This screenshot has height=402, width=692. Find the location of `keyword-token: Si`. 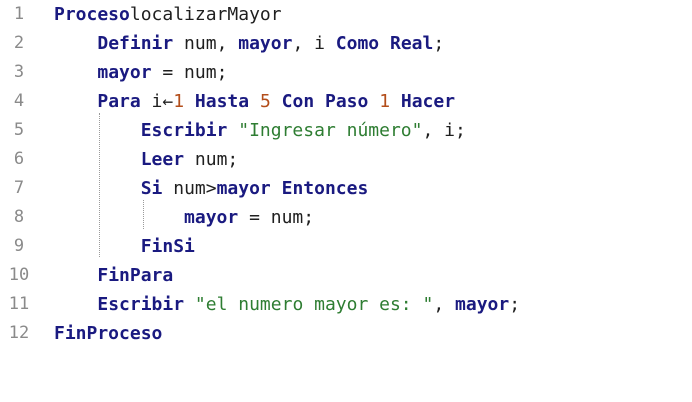

keyword-token: Si is located at coordinates (151, 188).